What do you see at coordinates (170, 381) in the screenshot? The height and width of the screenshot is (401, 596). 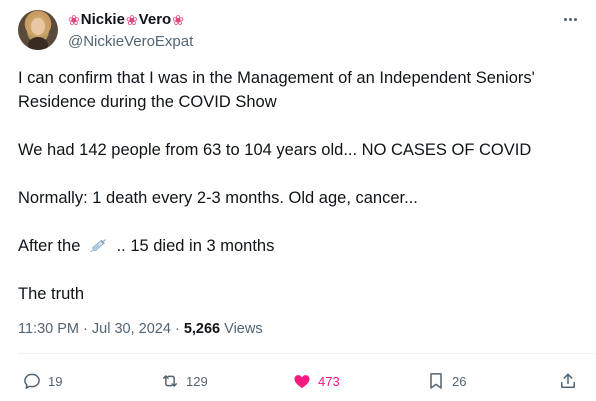 I see `repost-icon` at bounding box center [170, 381].